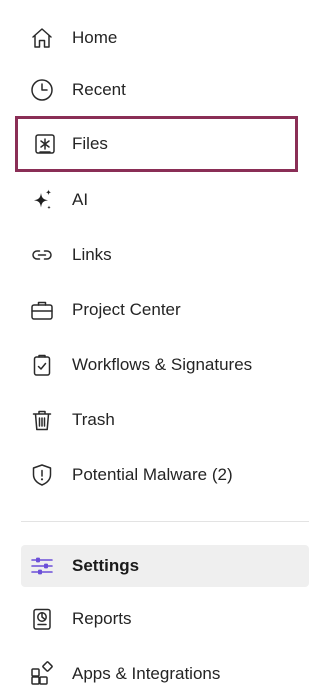  I want to click on sidebar-item-label: Settings, so click(106, 565).